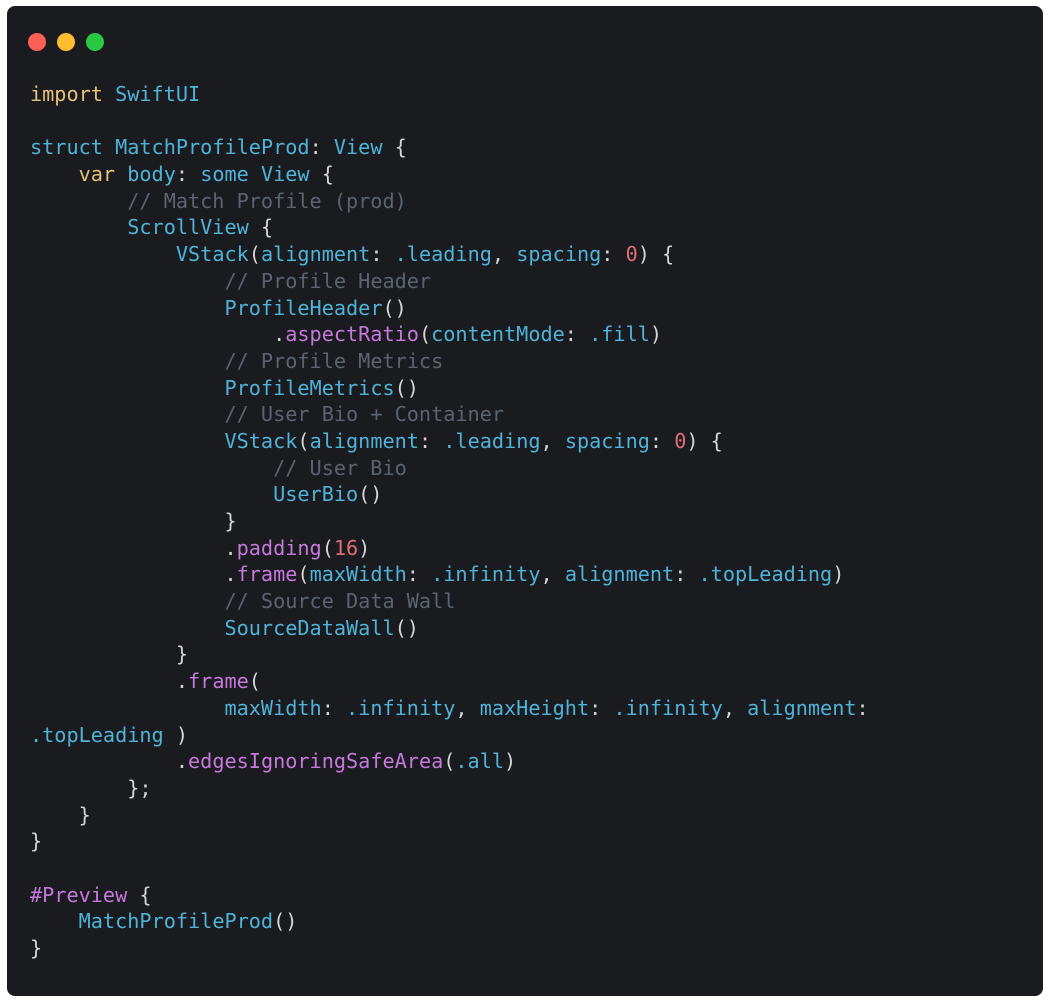 The height and width of the screenshot is (1003, 1050). What do you see at coordinates (151, 174) in the screenshot?
I see `code-token-type: body` at bounding box center [151, 174].